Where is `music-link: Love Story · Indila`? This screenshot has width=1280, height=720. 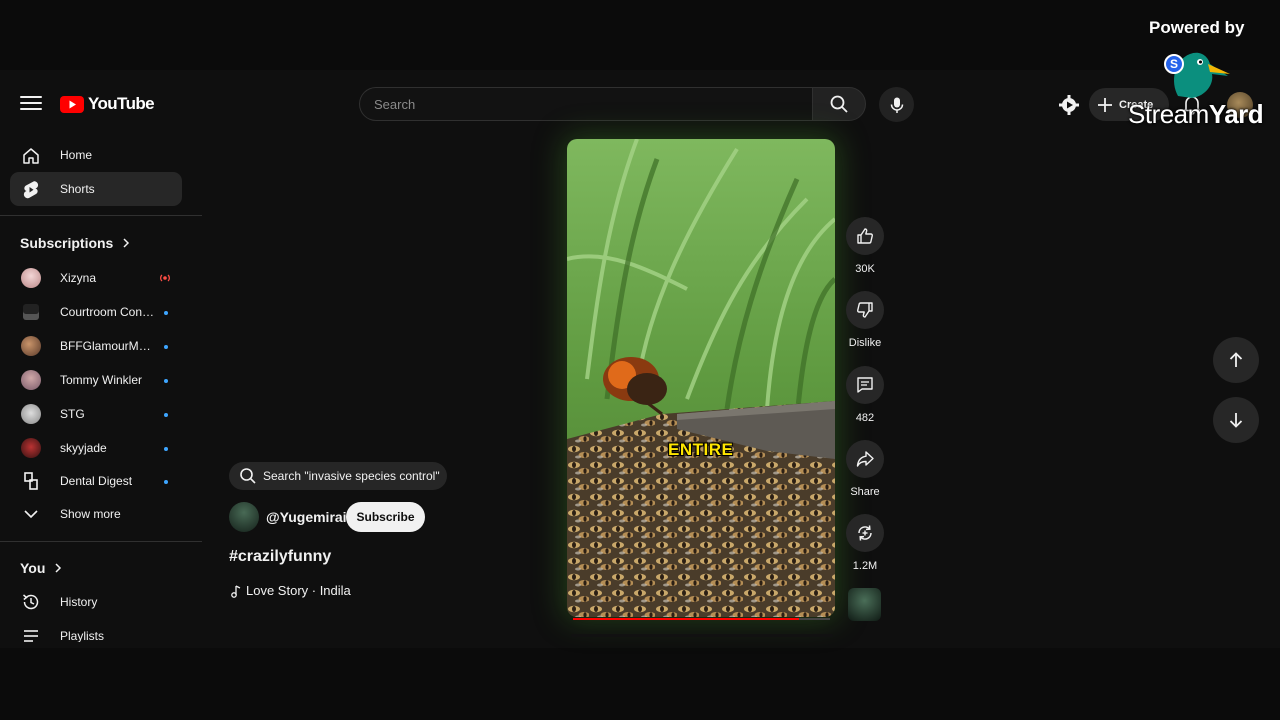 music-link: Love Story · Indila is located at coordinates (290, 590).